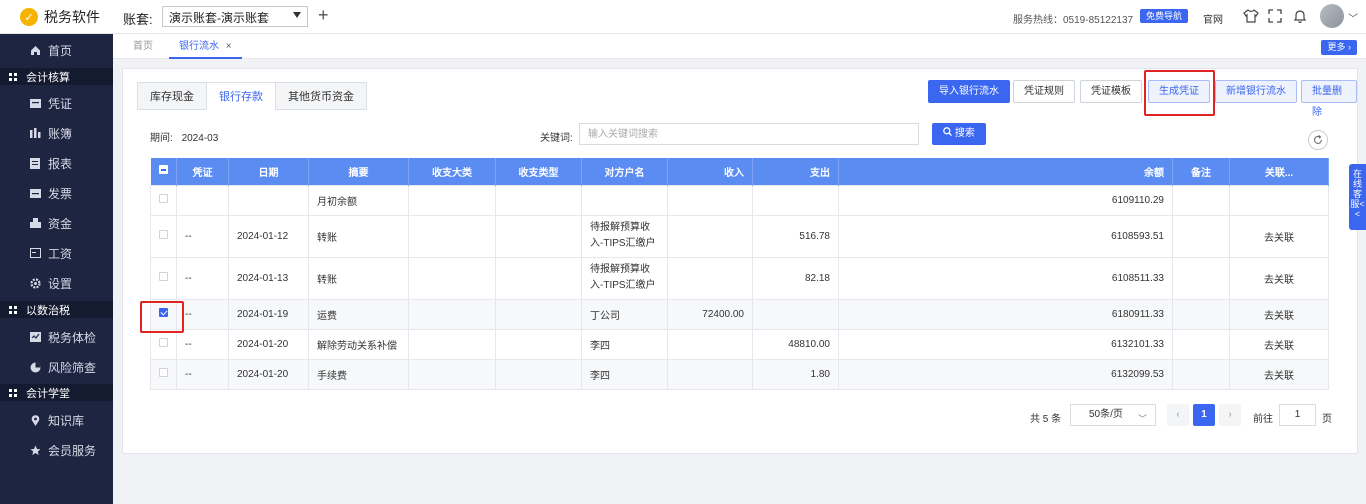 Image resolution: width=1366 pixels, height=504 pixels. I want to click on more-button: 更多 ›, so click(1339, 47).